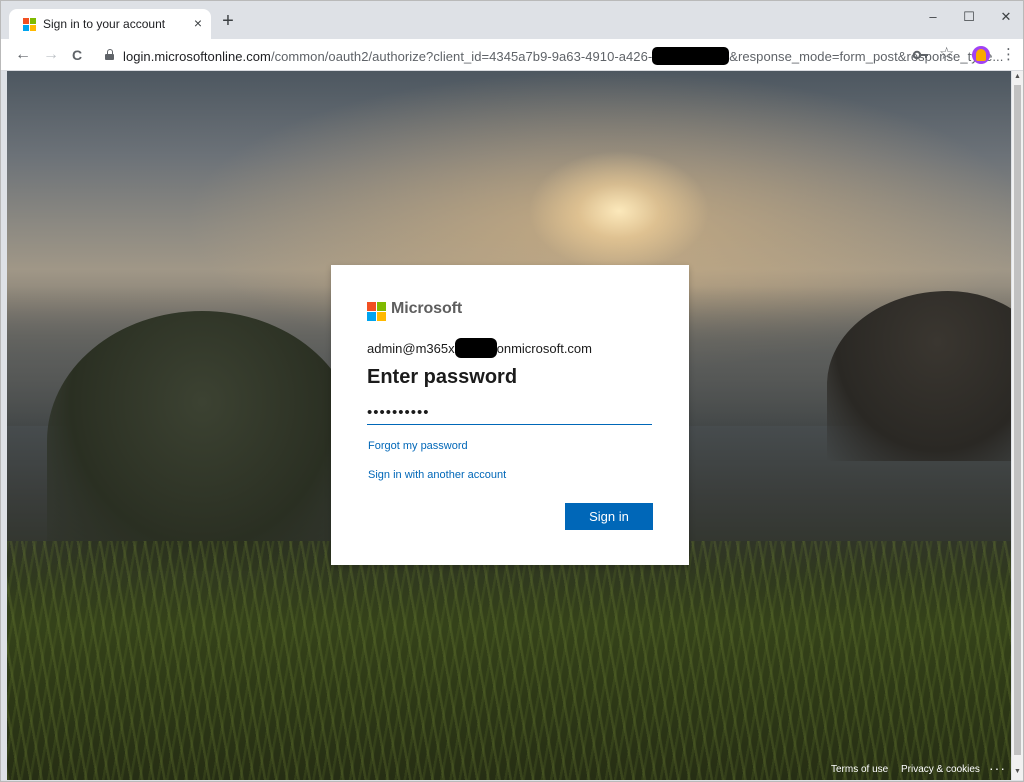 This screenshot has width=1024, height=782. I want to click on scroll-down-arrow-icon: ▼, so click(1017, 771).